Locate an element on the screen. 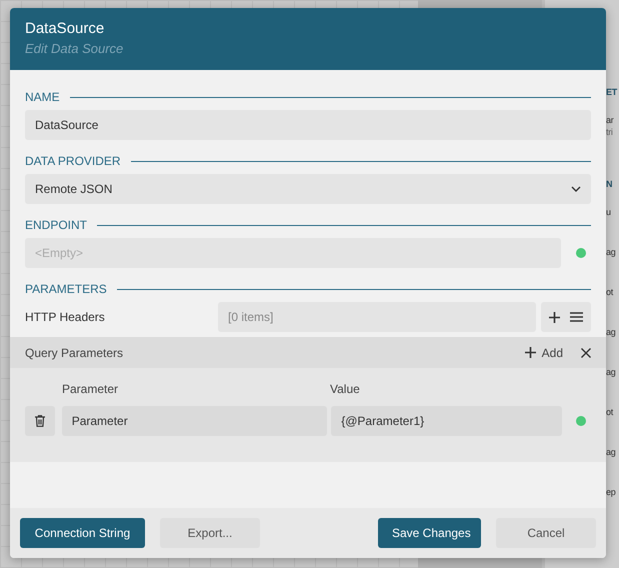 The image size is (619, 568). close-icon is located at coordinates (586, 353).